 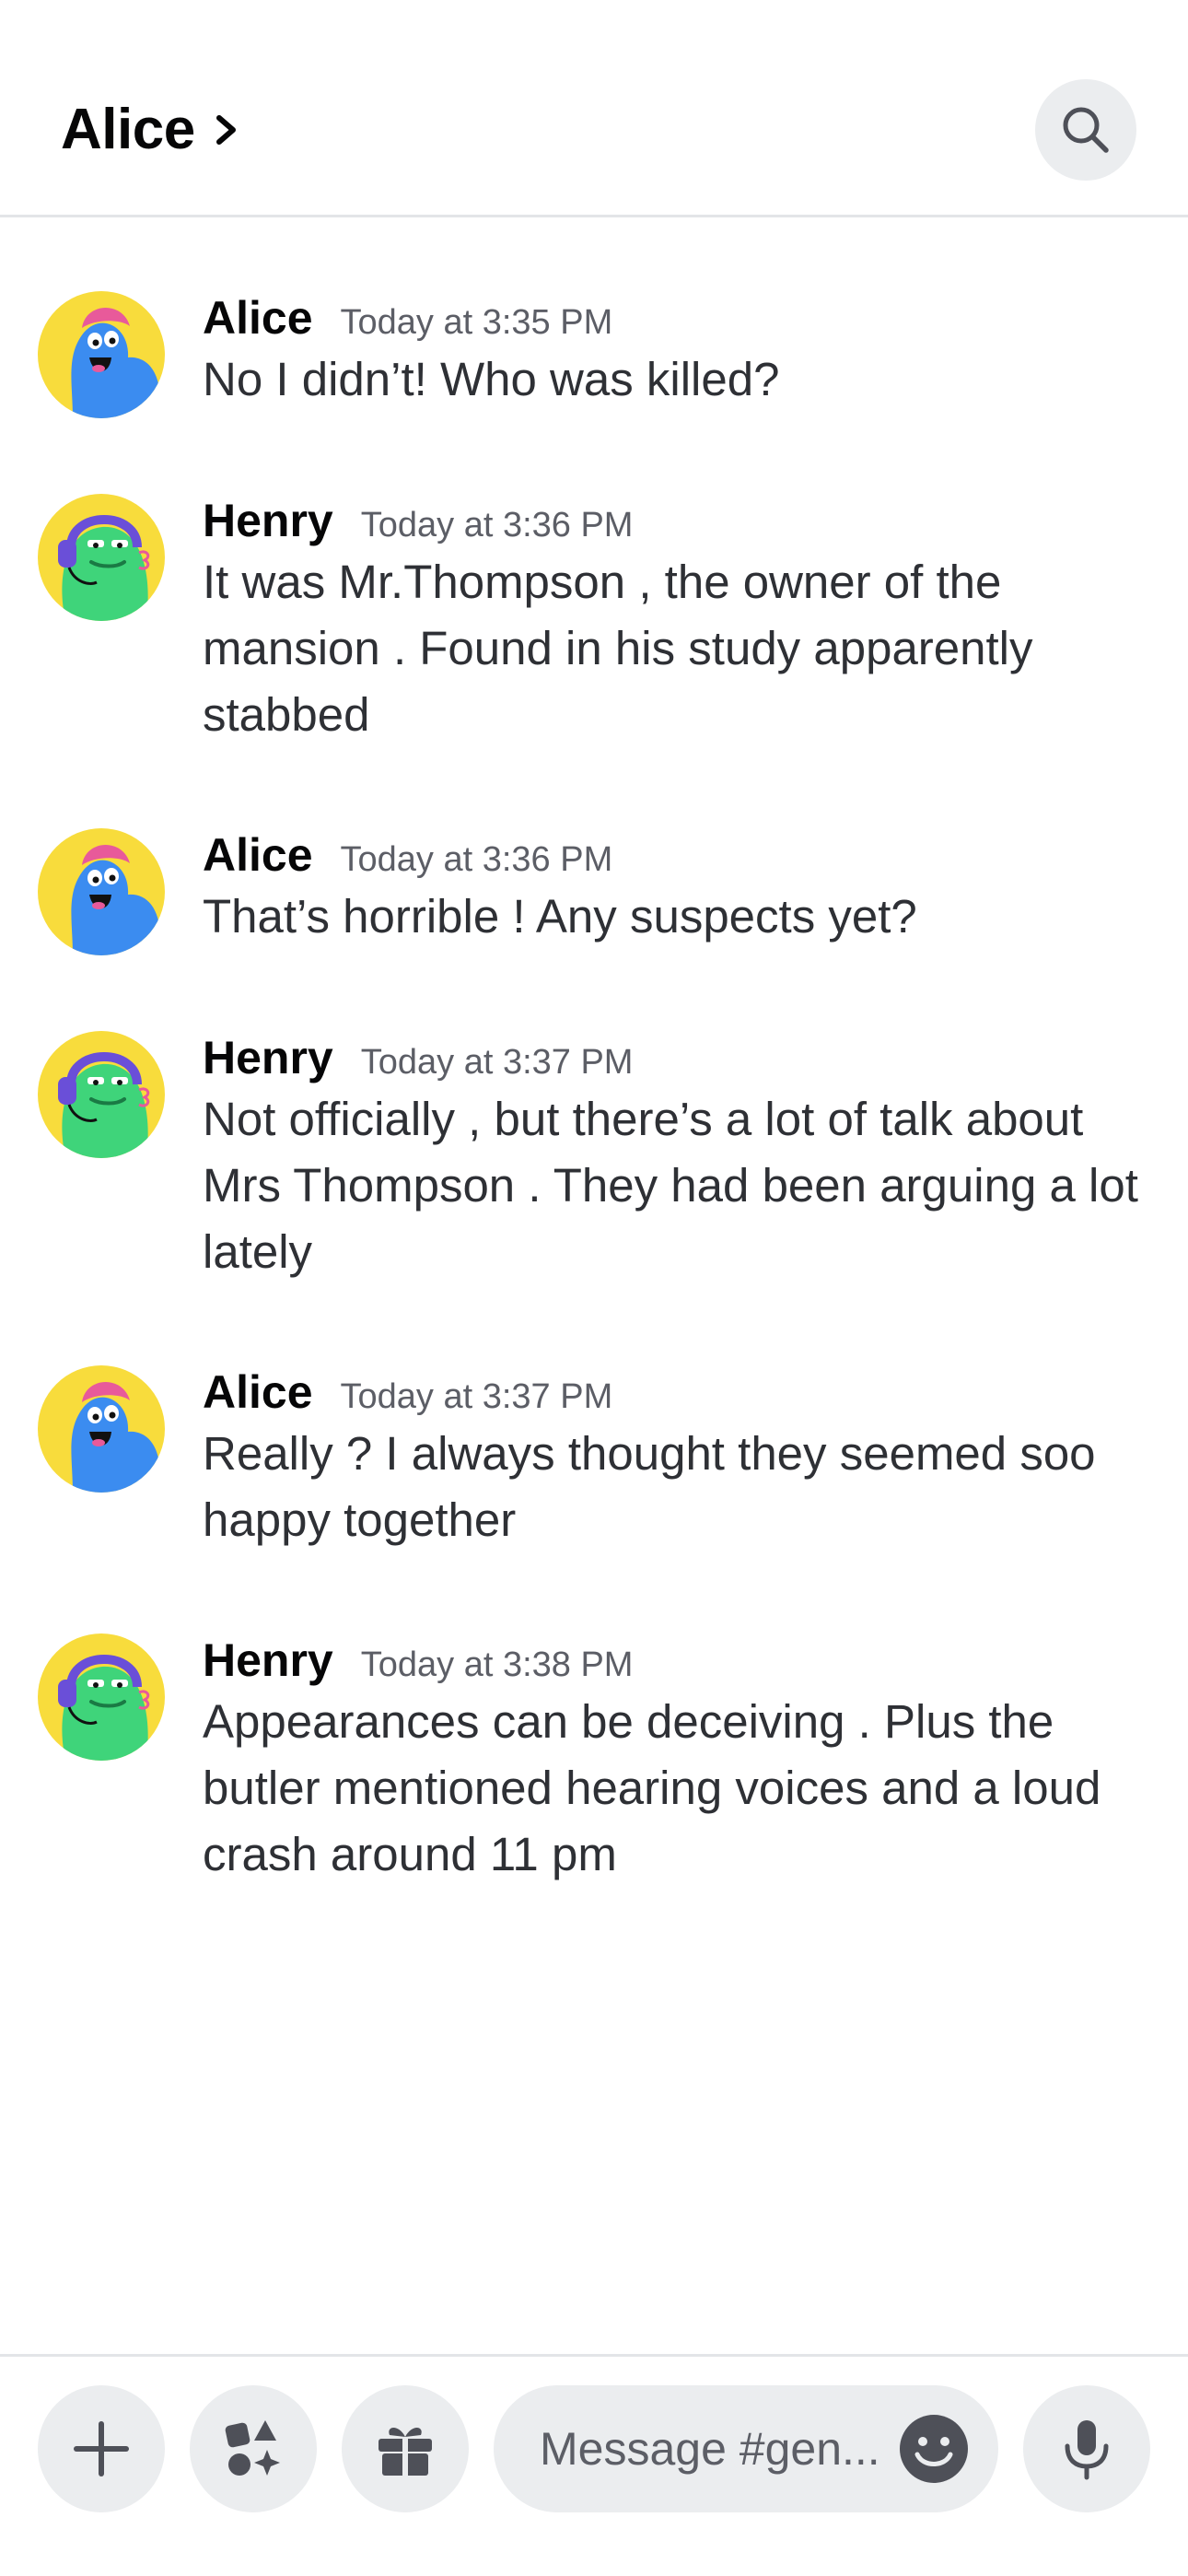 I want to click on message-timestamp: Today at 3:35 PM, so click(x=476, y=322).